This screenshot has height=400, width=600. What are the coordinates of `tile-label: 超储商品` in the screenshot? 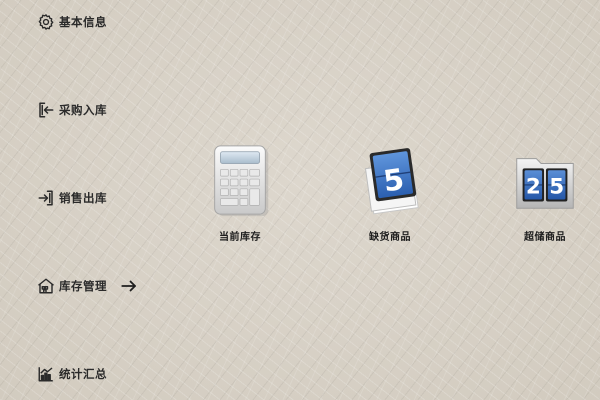 It's located at (545, 237).